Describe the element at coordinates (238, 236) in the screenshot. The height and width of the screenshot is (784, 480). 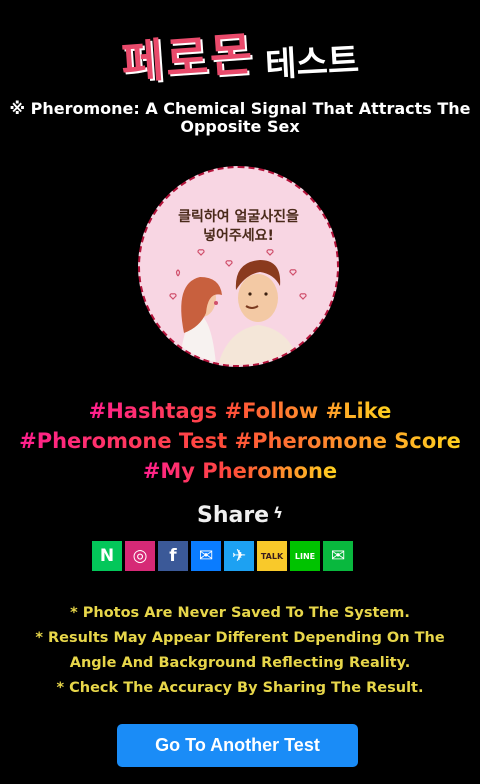
I see `prompt-line-2: 넣어주세요!` at that location.